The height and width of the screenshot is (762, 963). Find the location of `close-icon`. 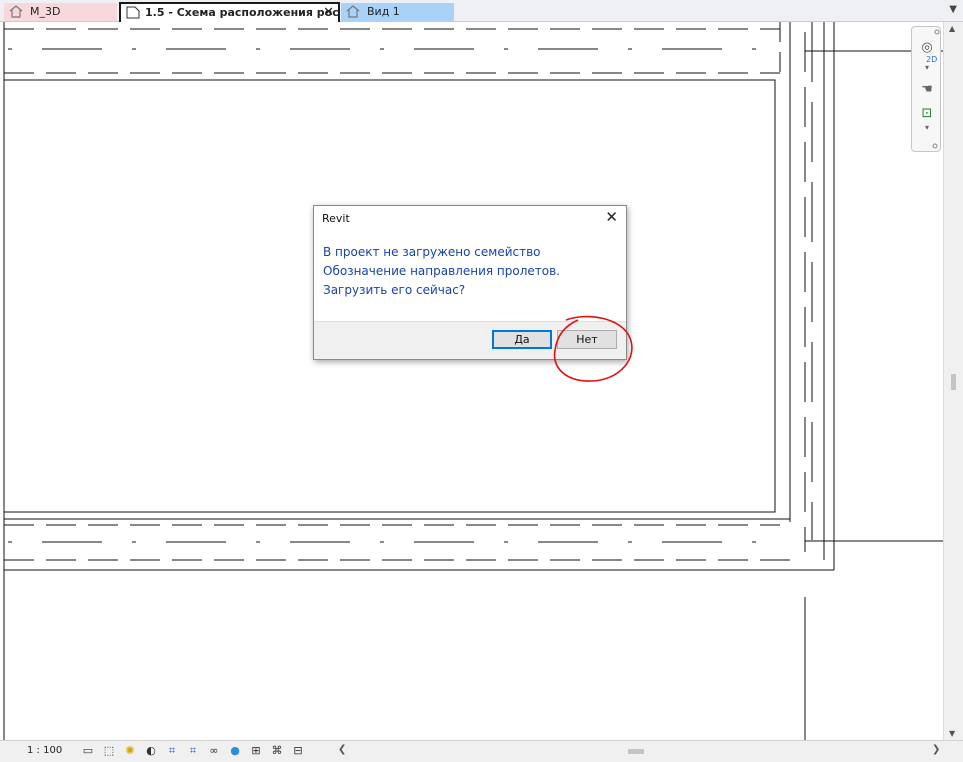

close-icon is located at coordinates (937, 32).